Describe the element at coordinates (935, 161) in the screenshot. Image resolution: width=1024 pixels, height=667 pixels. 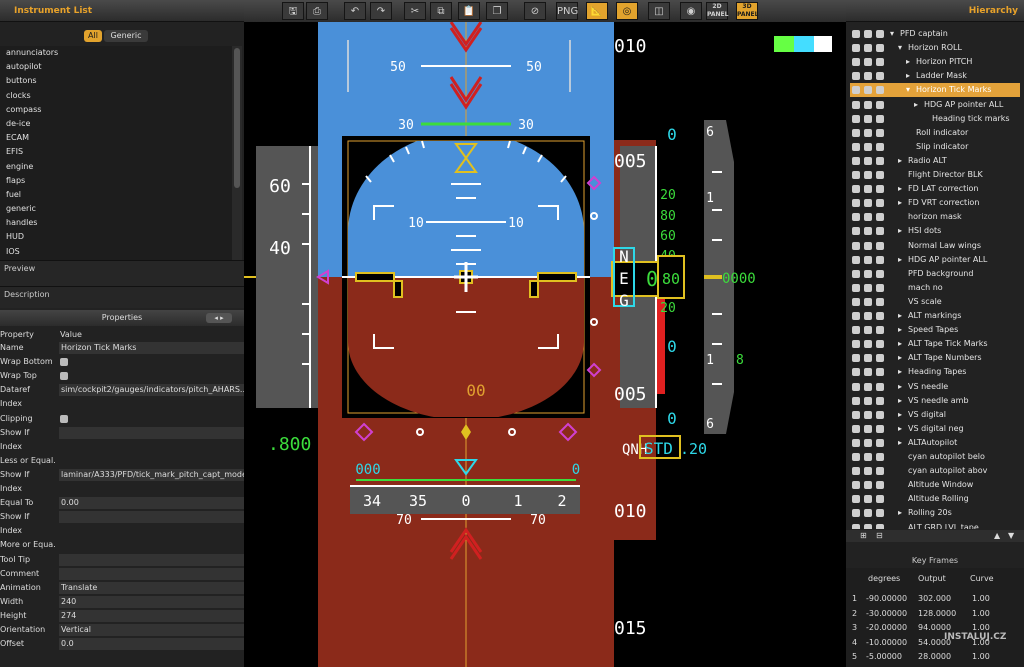
I see `hierarchy-item: ▸ Radio ALT` at that location.